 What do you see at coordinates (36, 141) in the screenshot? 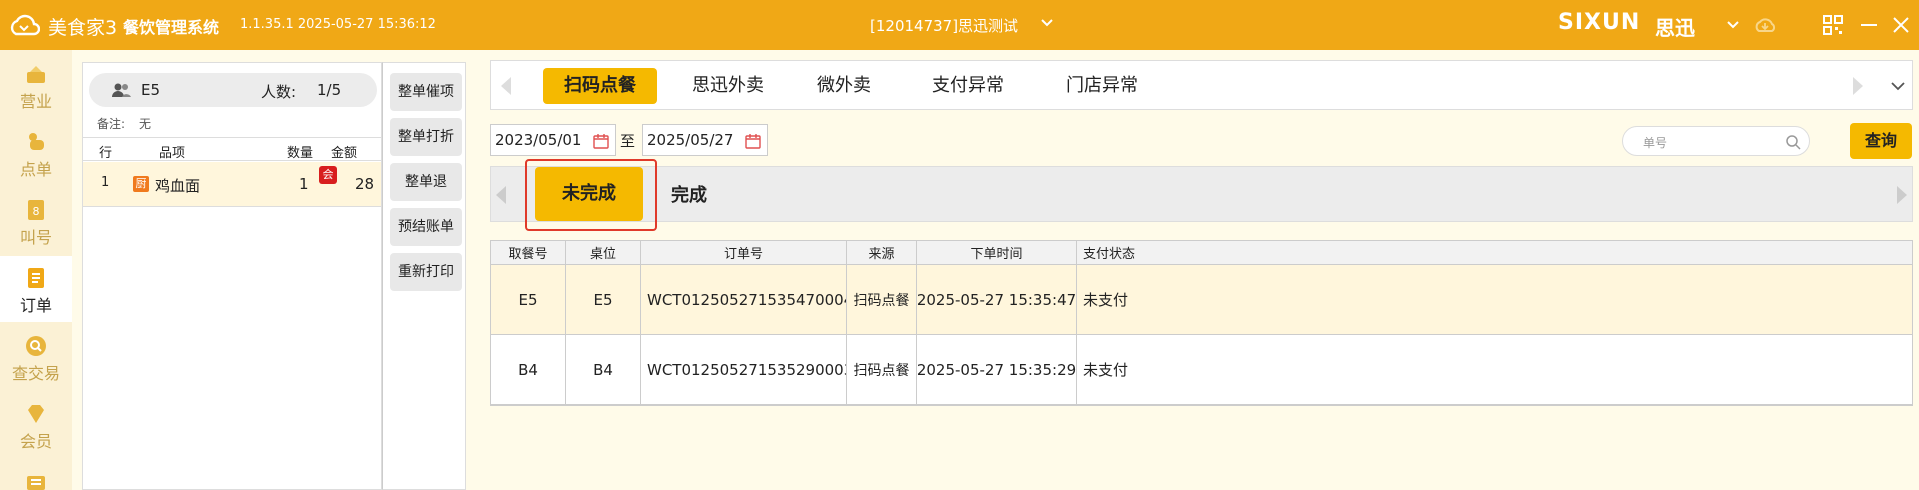
I see `hand-icon` at bounding box center [36, 141].